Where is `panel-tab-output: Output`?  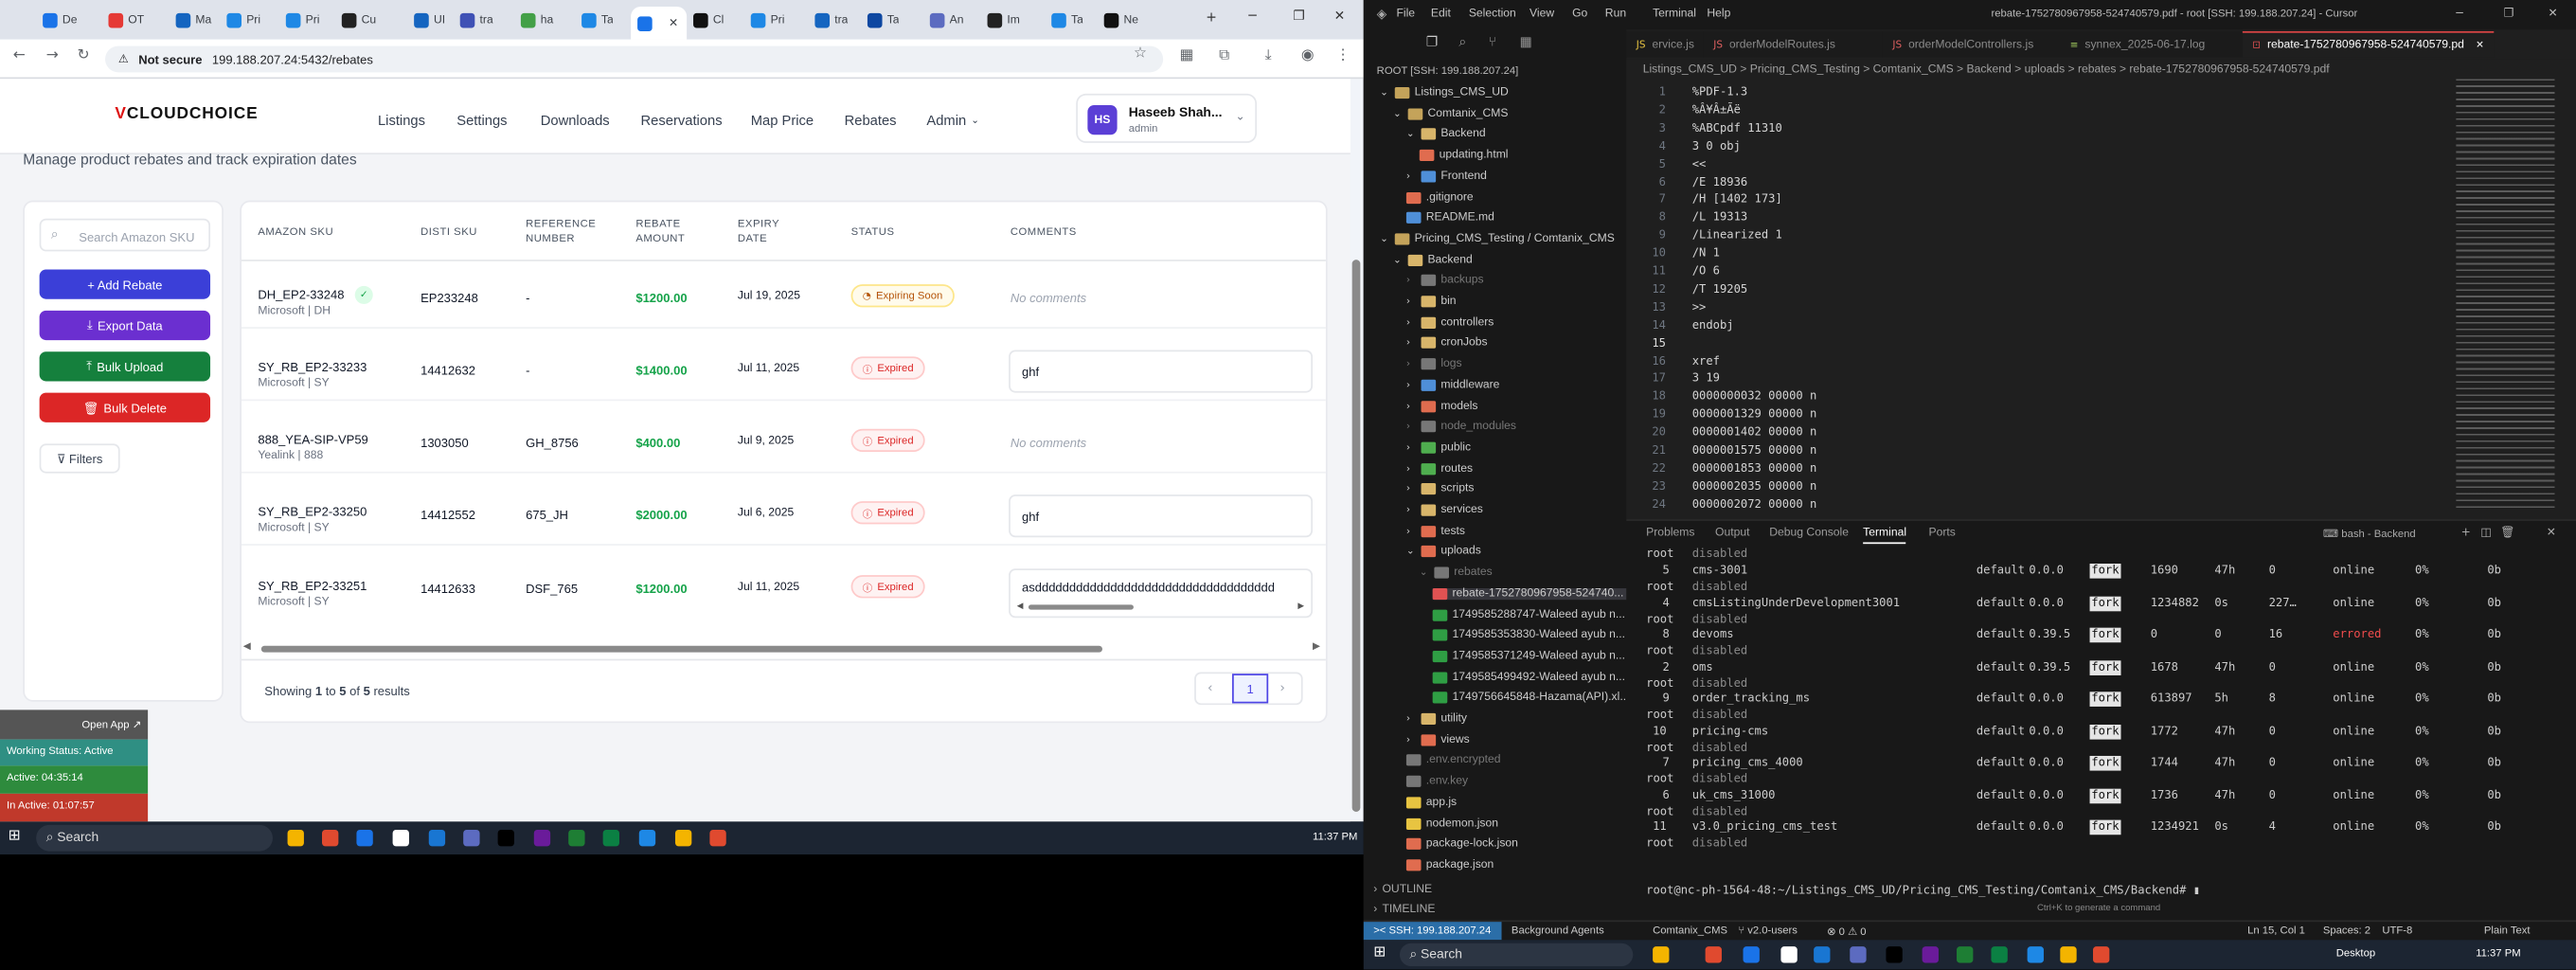
panel-tab-output: Output is located at coordinates (1732, 533).